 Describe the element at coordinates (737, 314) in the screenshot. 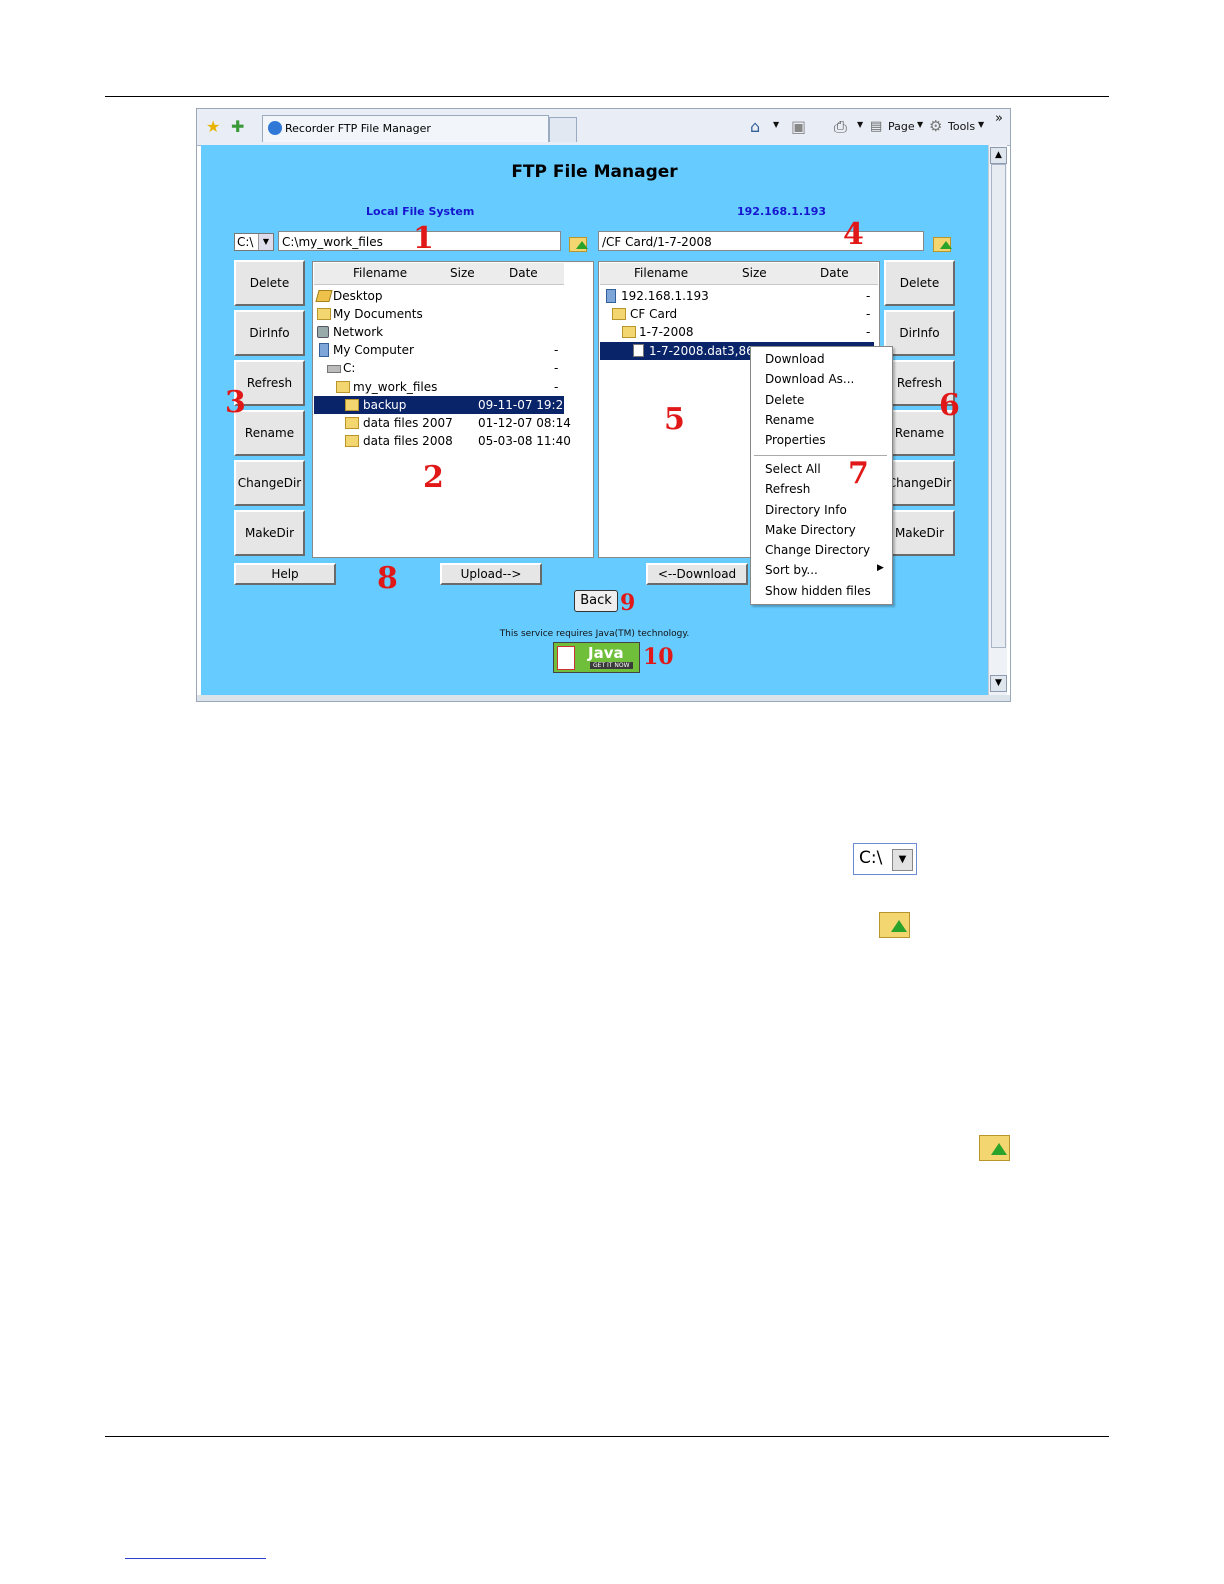

I see `remote-row-cf-card: CF Card -` at that location.